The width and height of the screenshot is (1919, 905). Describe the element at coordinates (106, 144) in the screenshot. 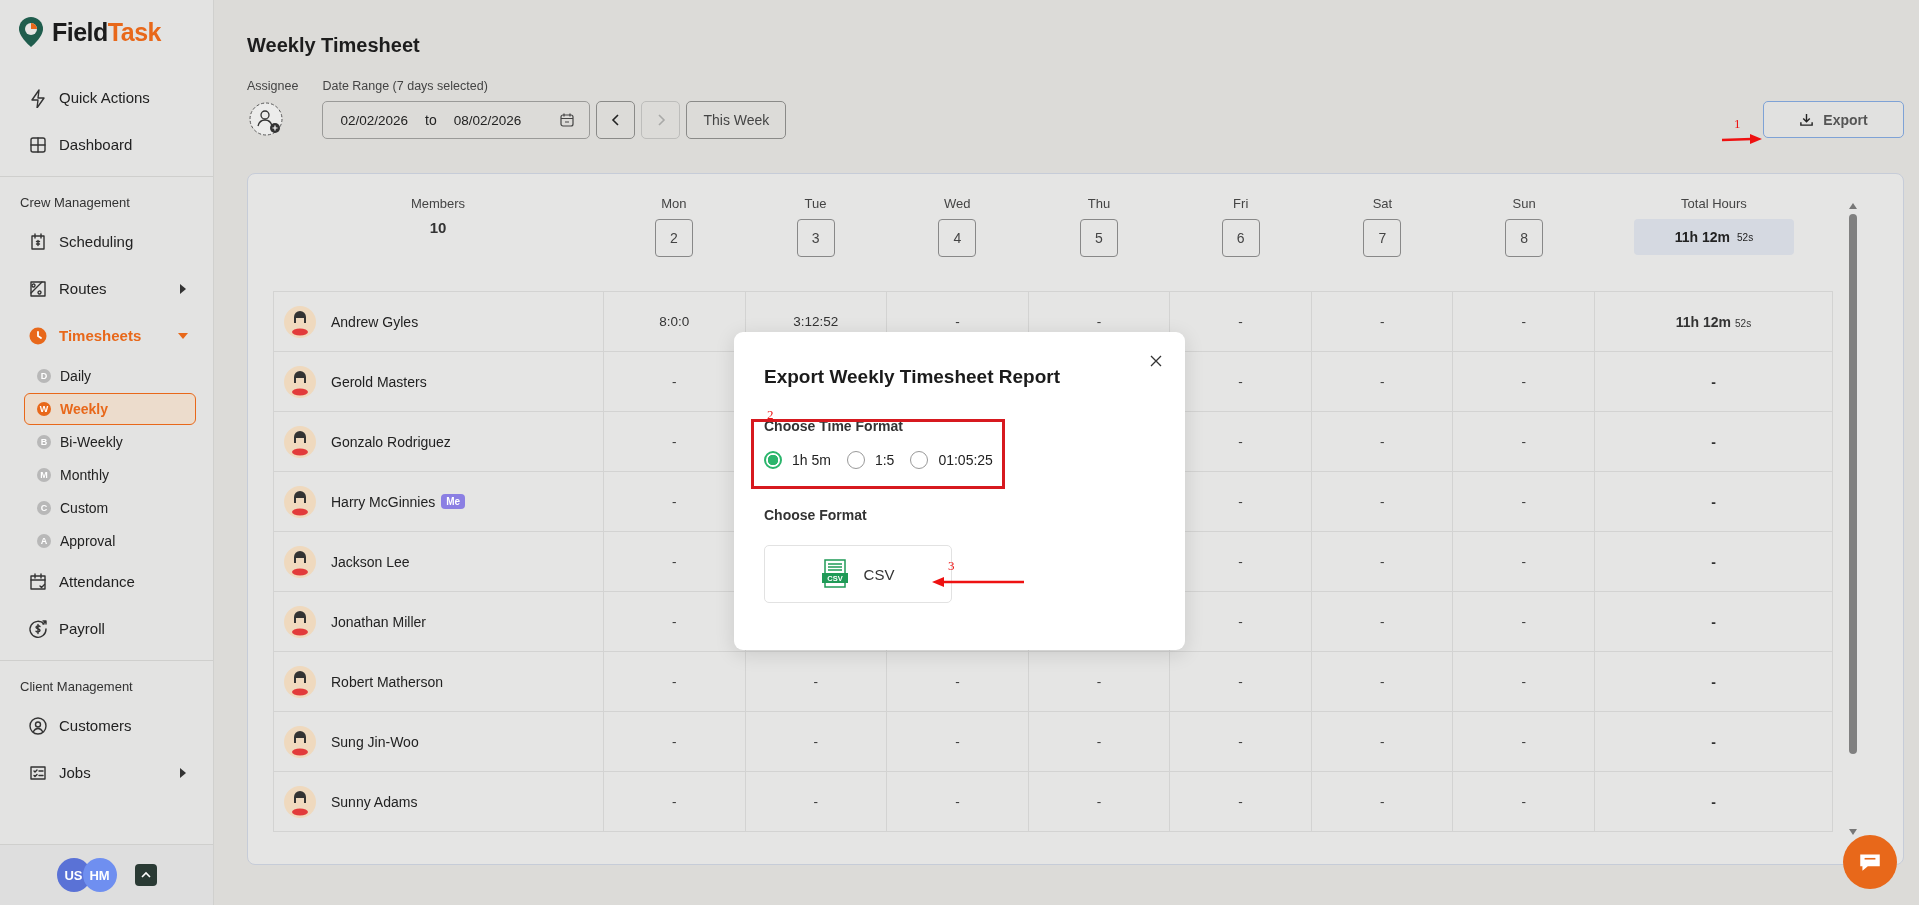

I see `nav-item: Dashboard` at that location.